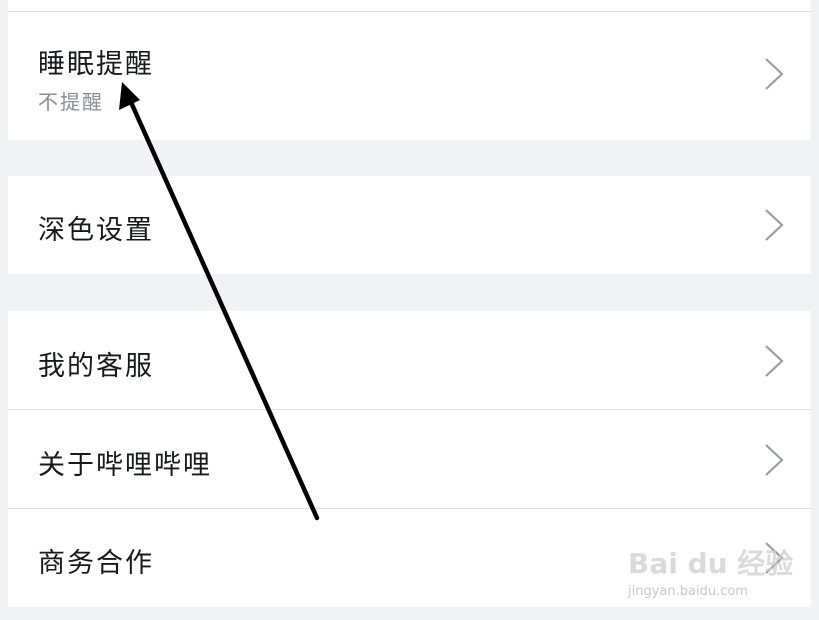  What do you see at coordinates (96, 230) in the screenshot?
I see `dark-mode-label: 深色设置` at bounding box center [96, 230].